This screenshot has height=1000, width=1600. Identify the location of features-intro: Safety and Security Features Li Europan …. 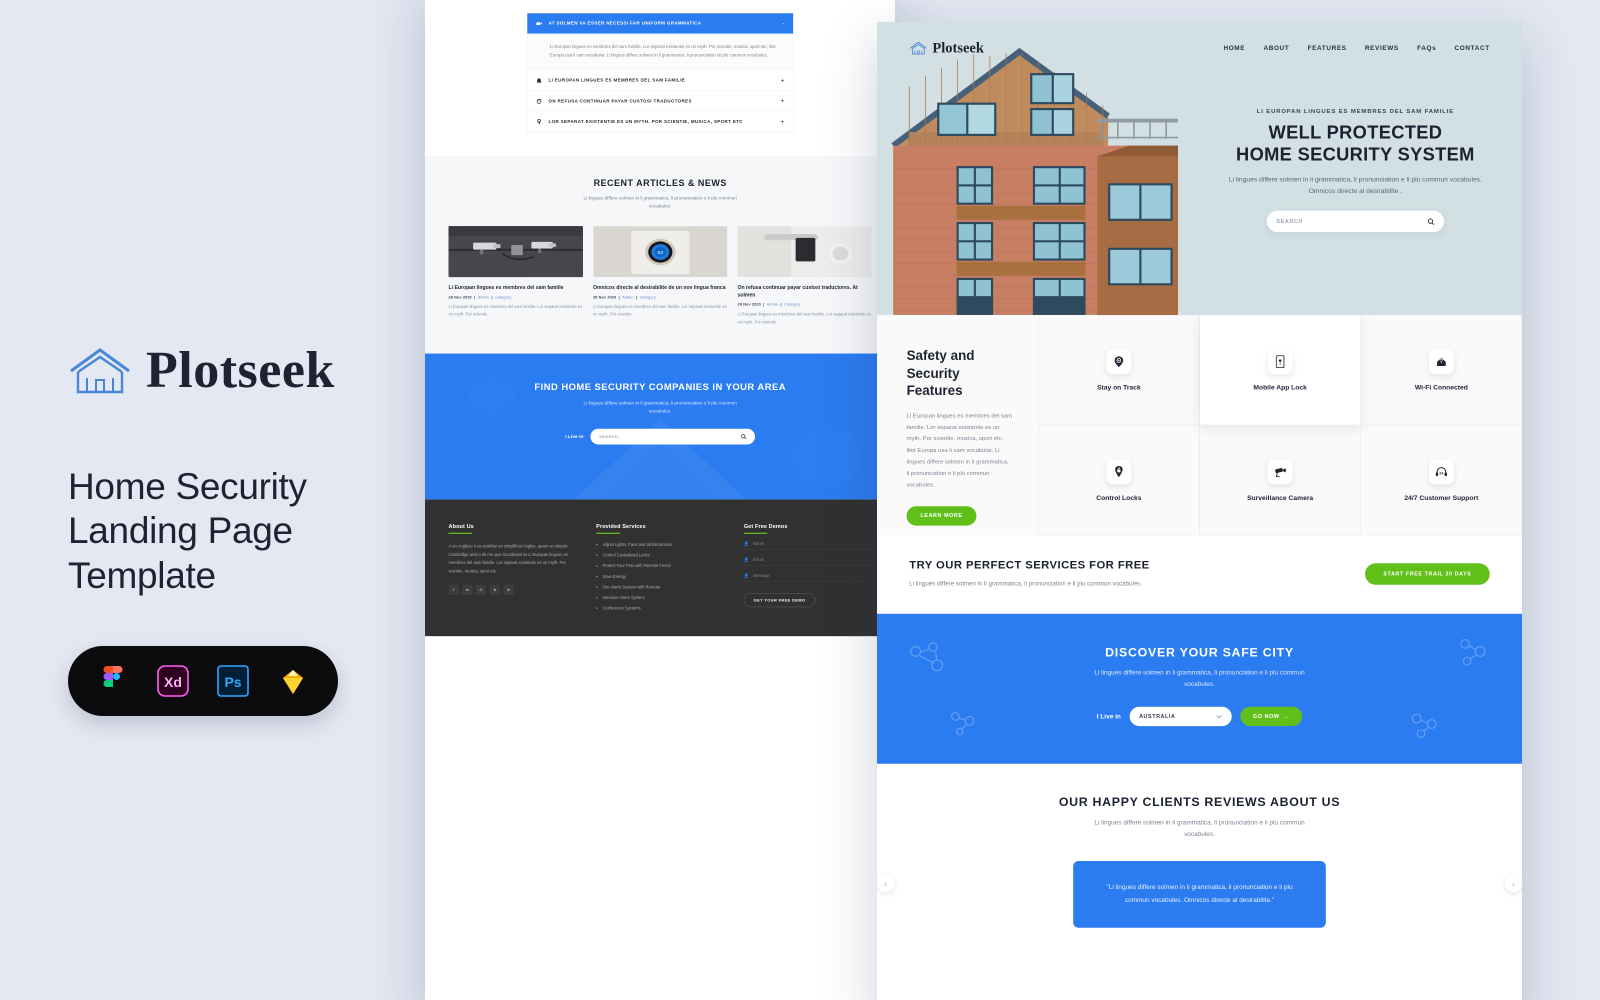
(958, 425).